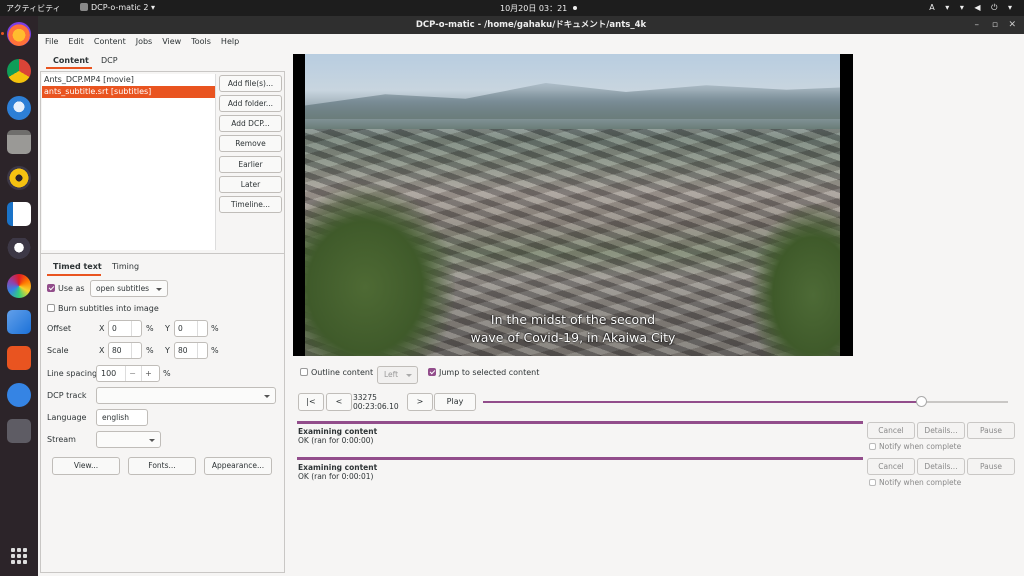 The width and height of the screenshot is (1024, 576). I want to click on tab-content: Content, so click(71, 60).